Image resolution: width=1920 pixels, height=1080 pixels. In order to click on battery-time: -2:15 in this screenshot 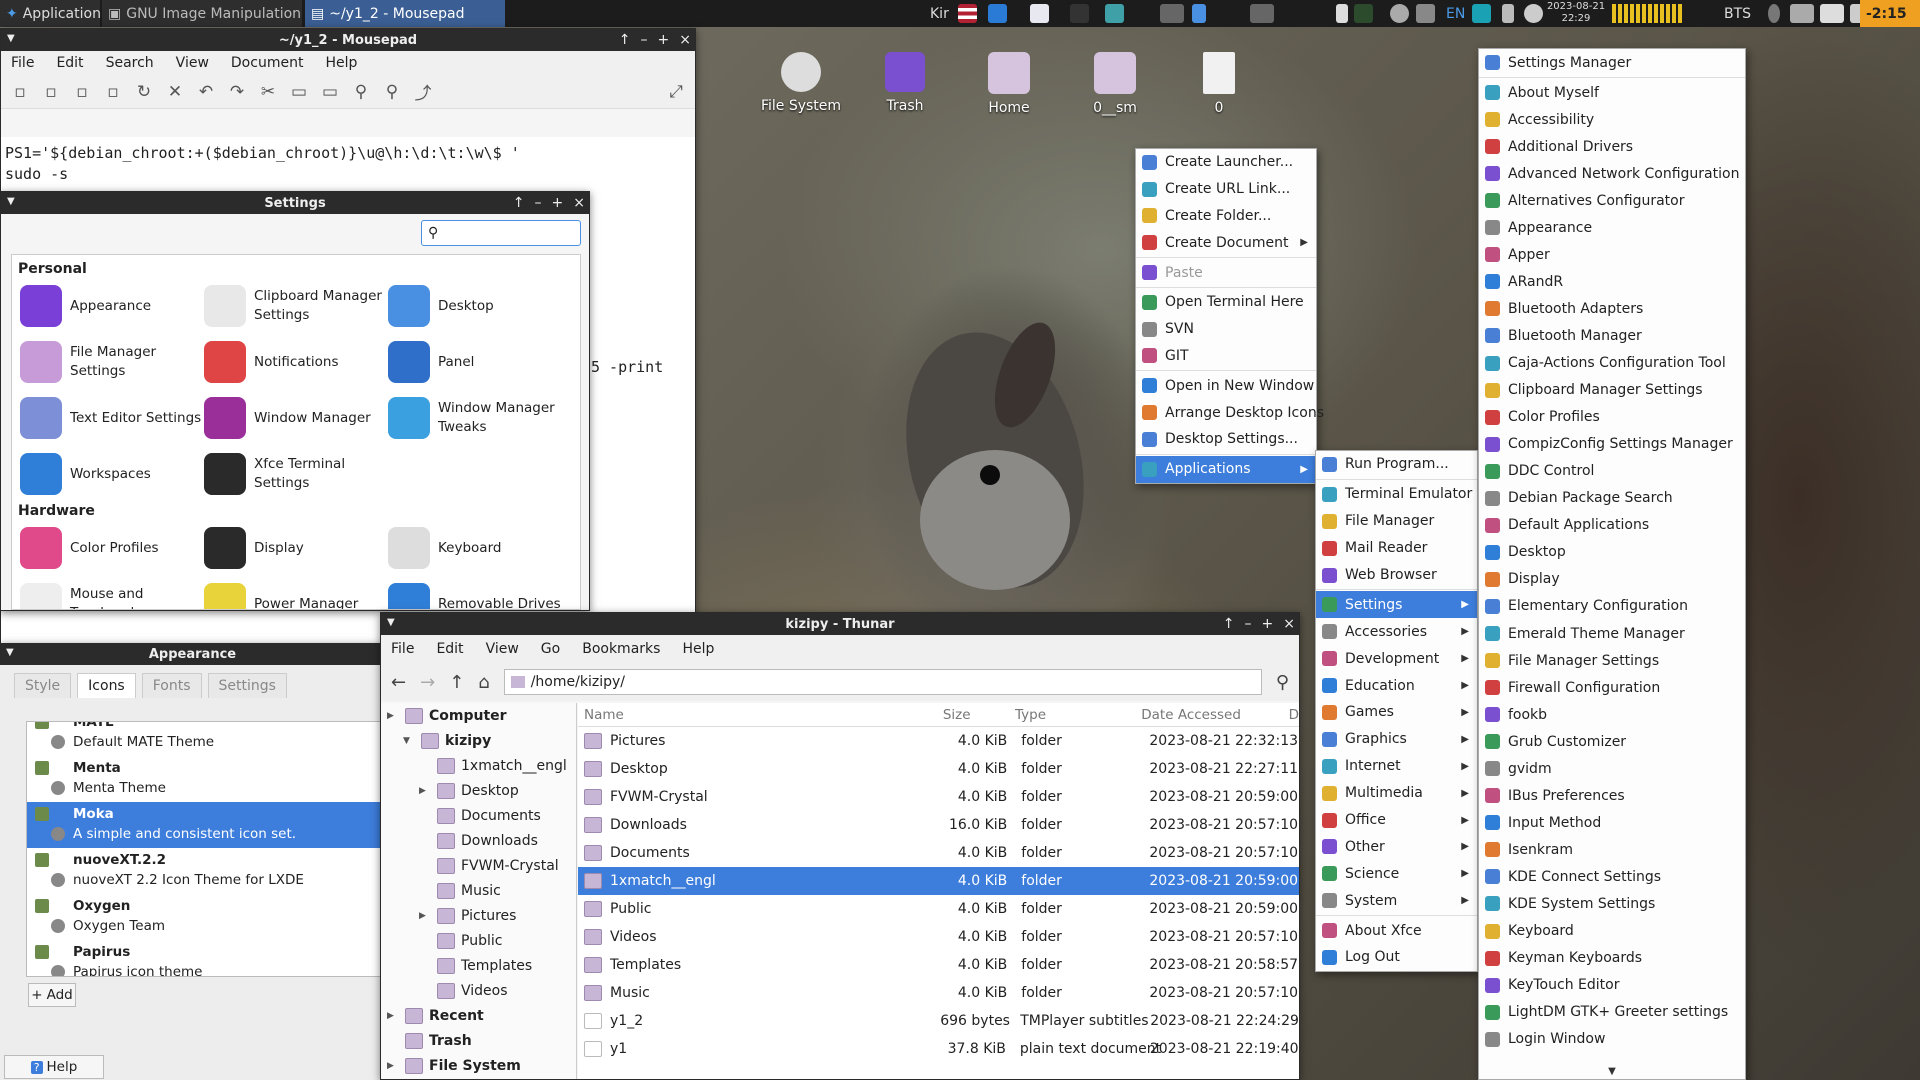, I will do `click(1890, 13)`.